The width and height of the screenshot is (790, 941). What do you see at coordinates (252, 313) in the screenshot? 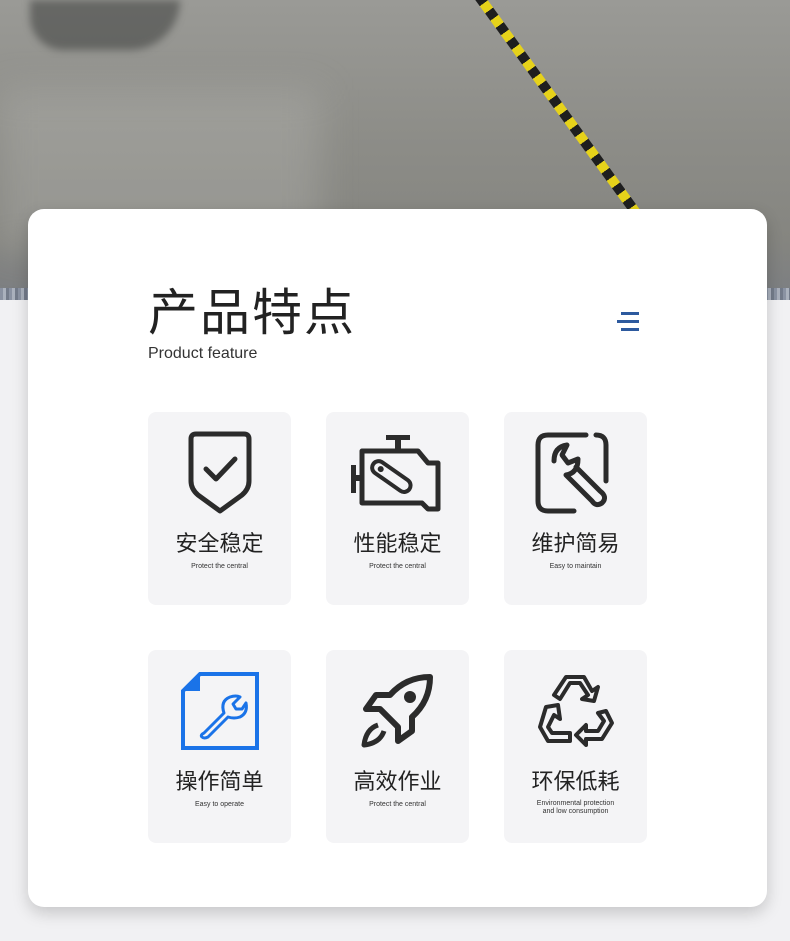
I see `page-title: 产品特点` at bounding box center [252, 313].